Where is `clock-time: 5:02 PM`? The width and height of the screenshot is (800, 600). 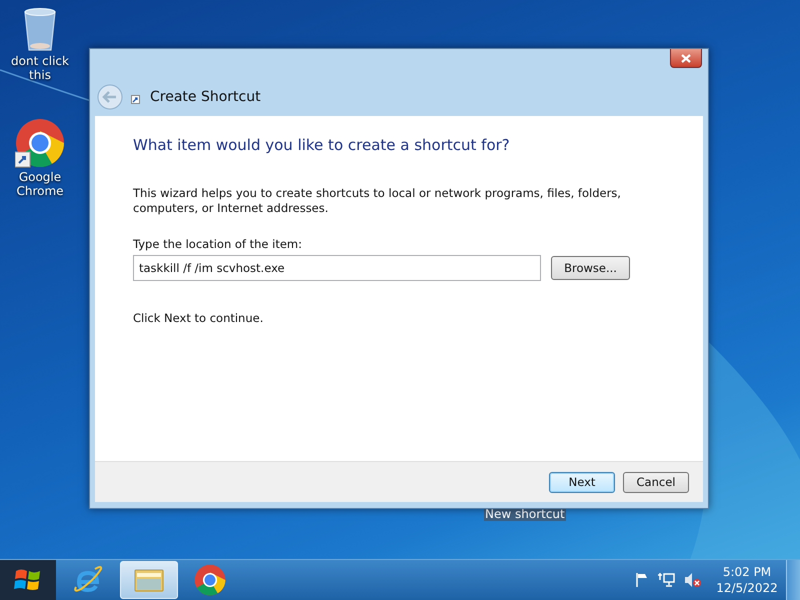 clock-time: 5:02 PM is located at coordinates (747, 572).